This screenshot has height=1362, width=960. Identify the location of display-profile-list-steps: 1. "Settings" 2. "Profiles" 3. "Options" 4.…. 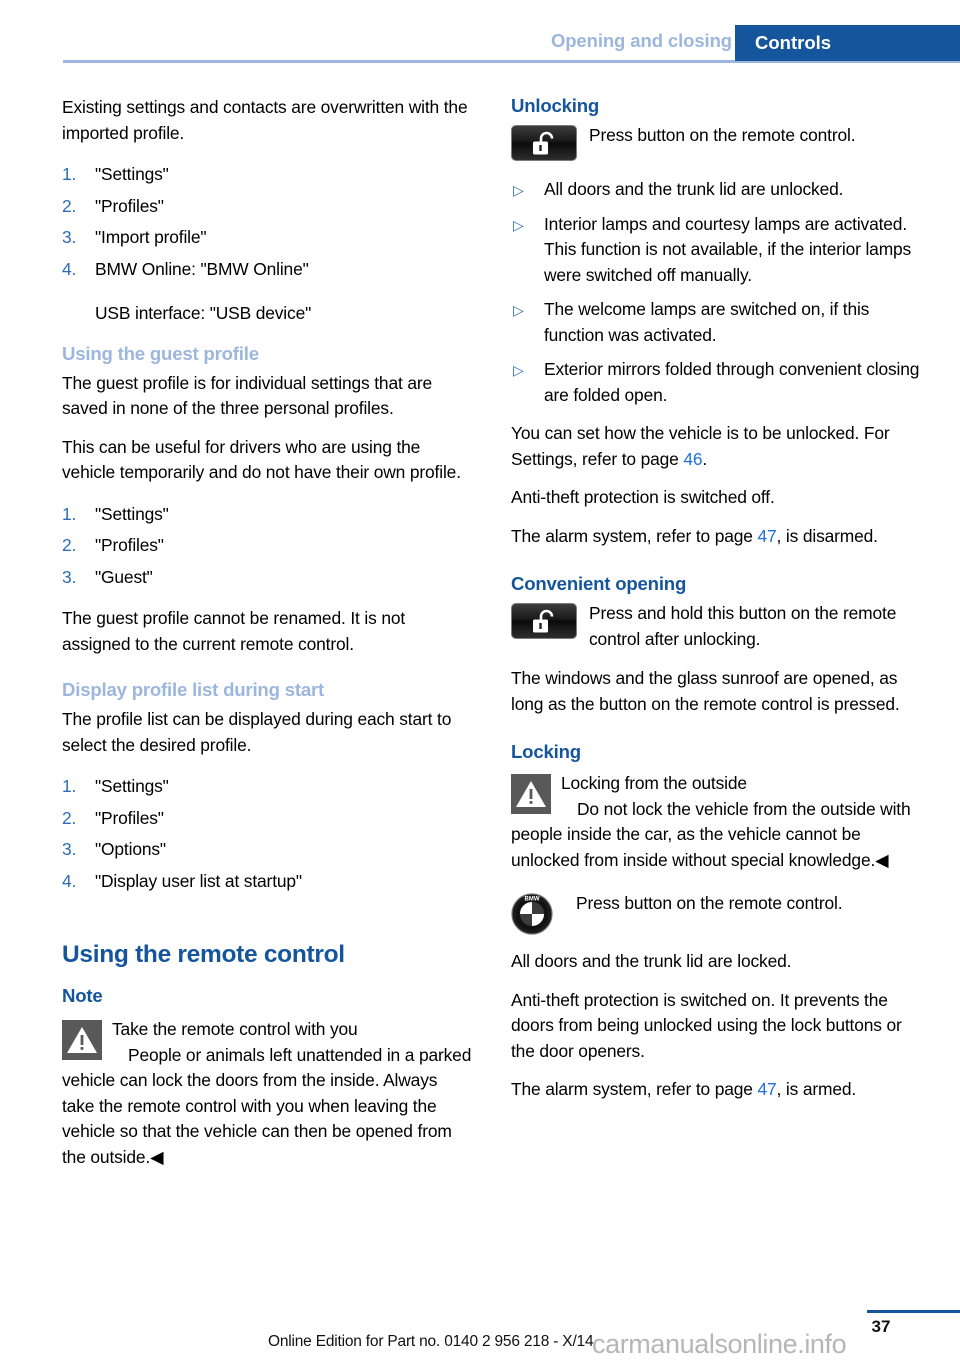
(267, 834).